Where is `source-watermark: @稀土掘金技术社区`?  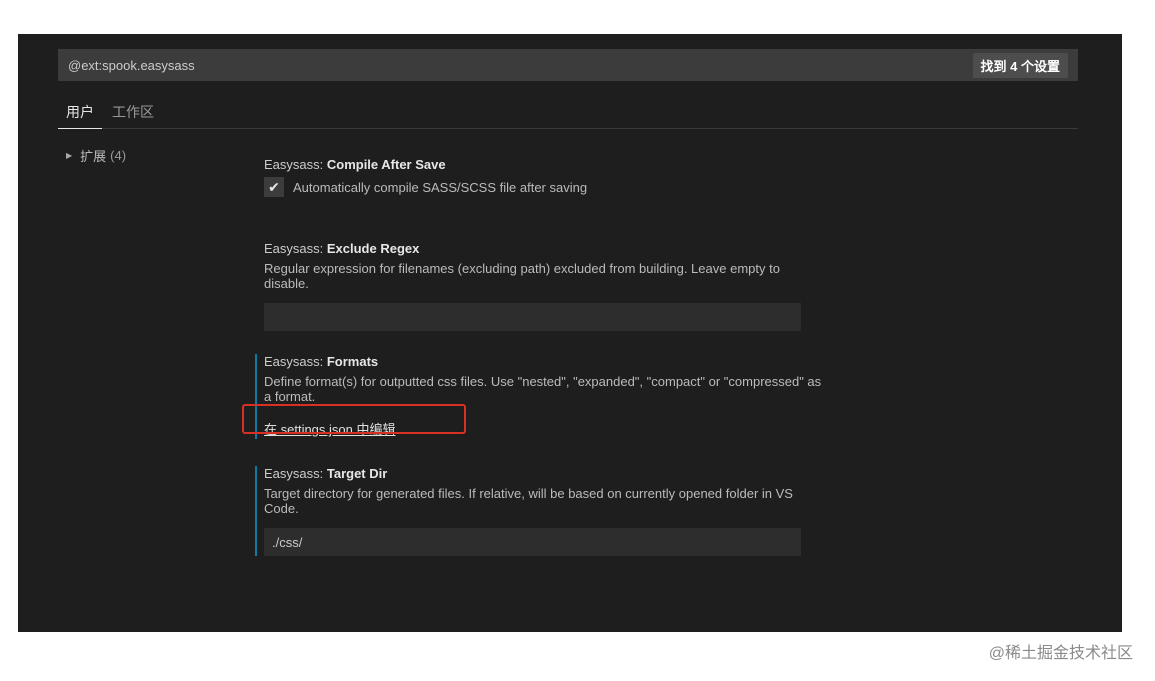 source-watermark: @稀土掘金技术社区 is located at coordinates (1060, 653).